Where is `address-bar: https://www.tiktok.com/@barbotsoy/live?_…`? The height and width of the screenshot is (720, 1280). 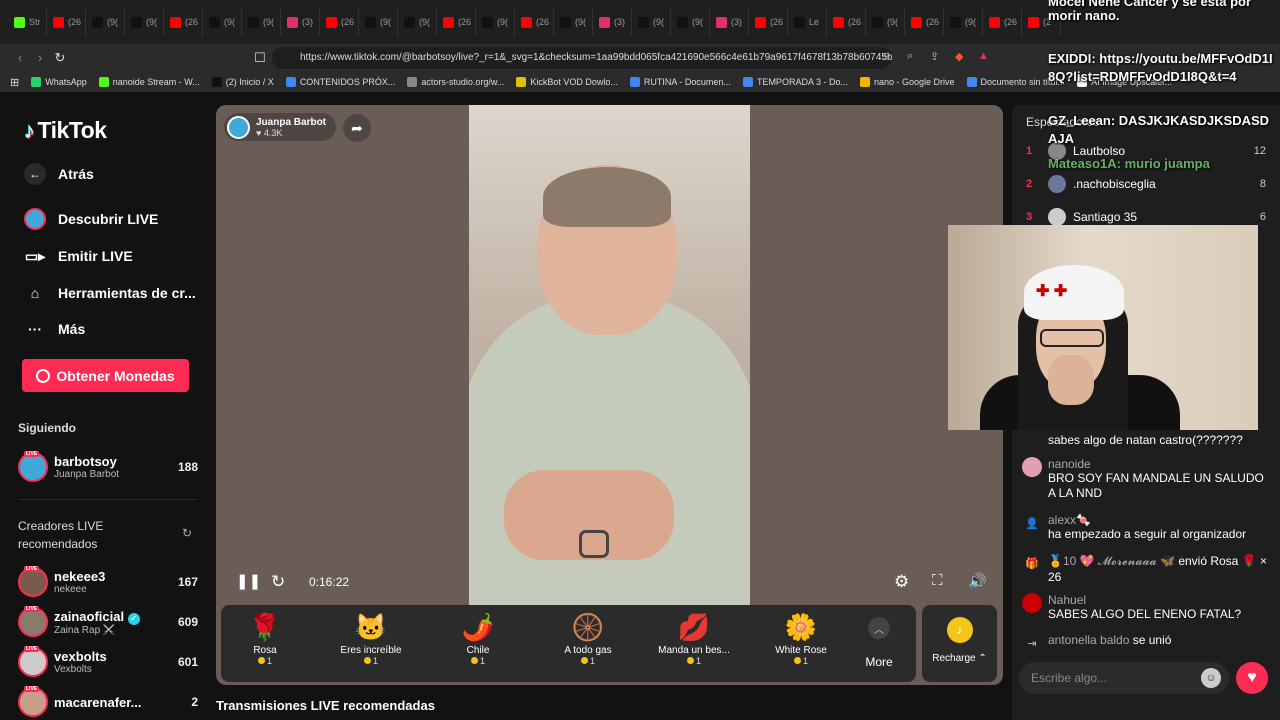
address-bar: https://www.tiktok.com/@barbotsoy/live?_… is located at coordinates (582, 58).